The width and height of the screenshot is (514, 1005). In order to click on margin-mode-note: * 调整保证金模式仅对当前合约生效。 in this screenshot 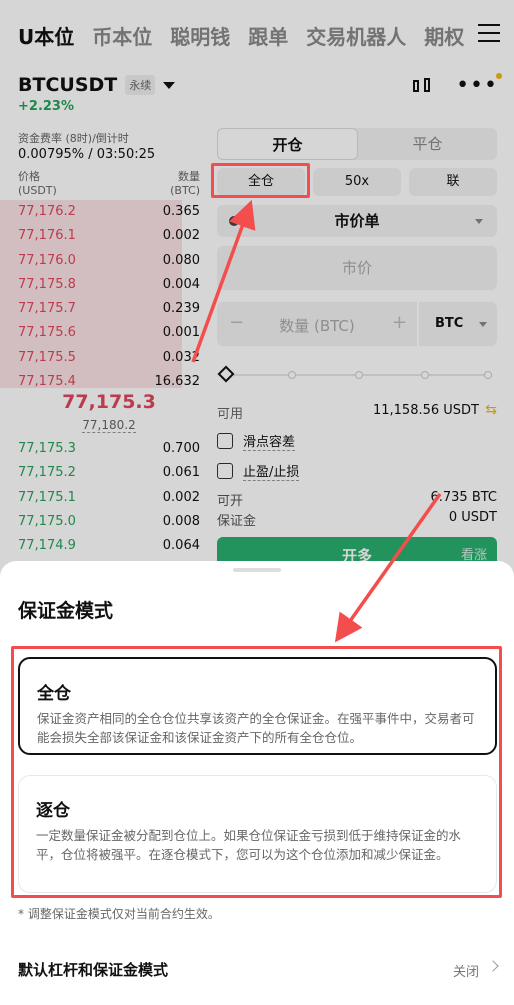, I will do `click(119, 914)`.